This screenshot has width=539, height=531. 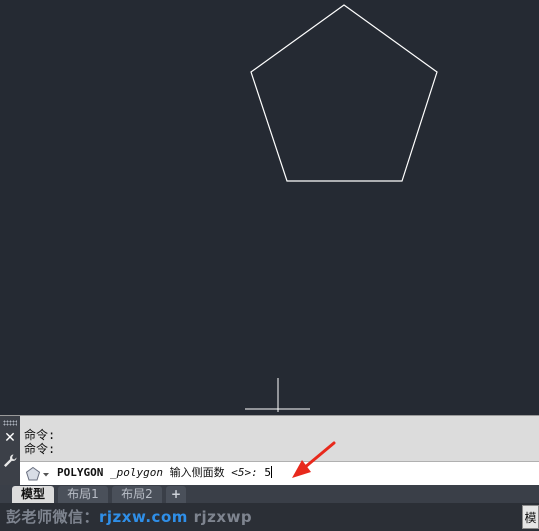 What do you see at coordinates (530, 517) in the screenshot?
I see `model-space-button: 模` at bounding box center [530, 517].